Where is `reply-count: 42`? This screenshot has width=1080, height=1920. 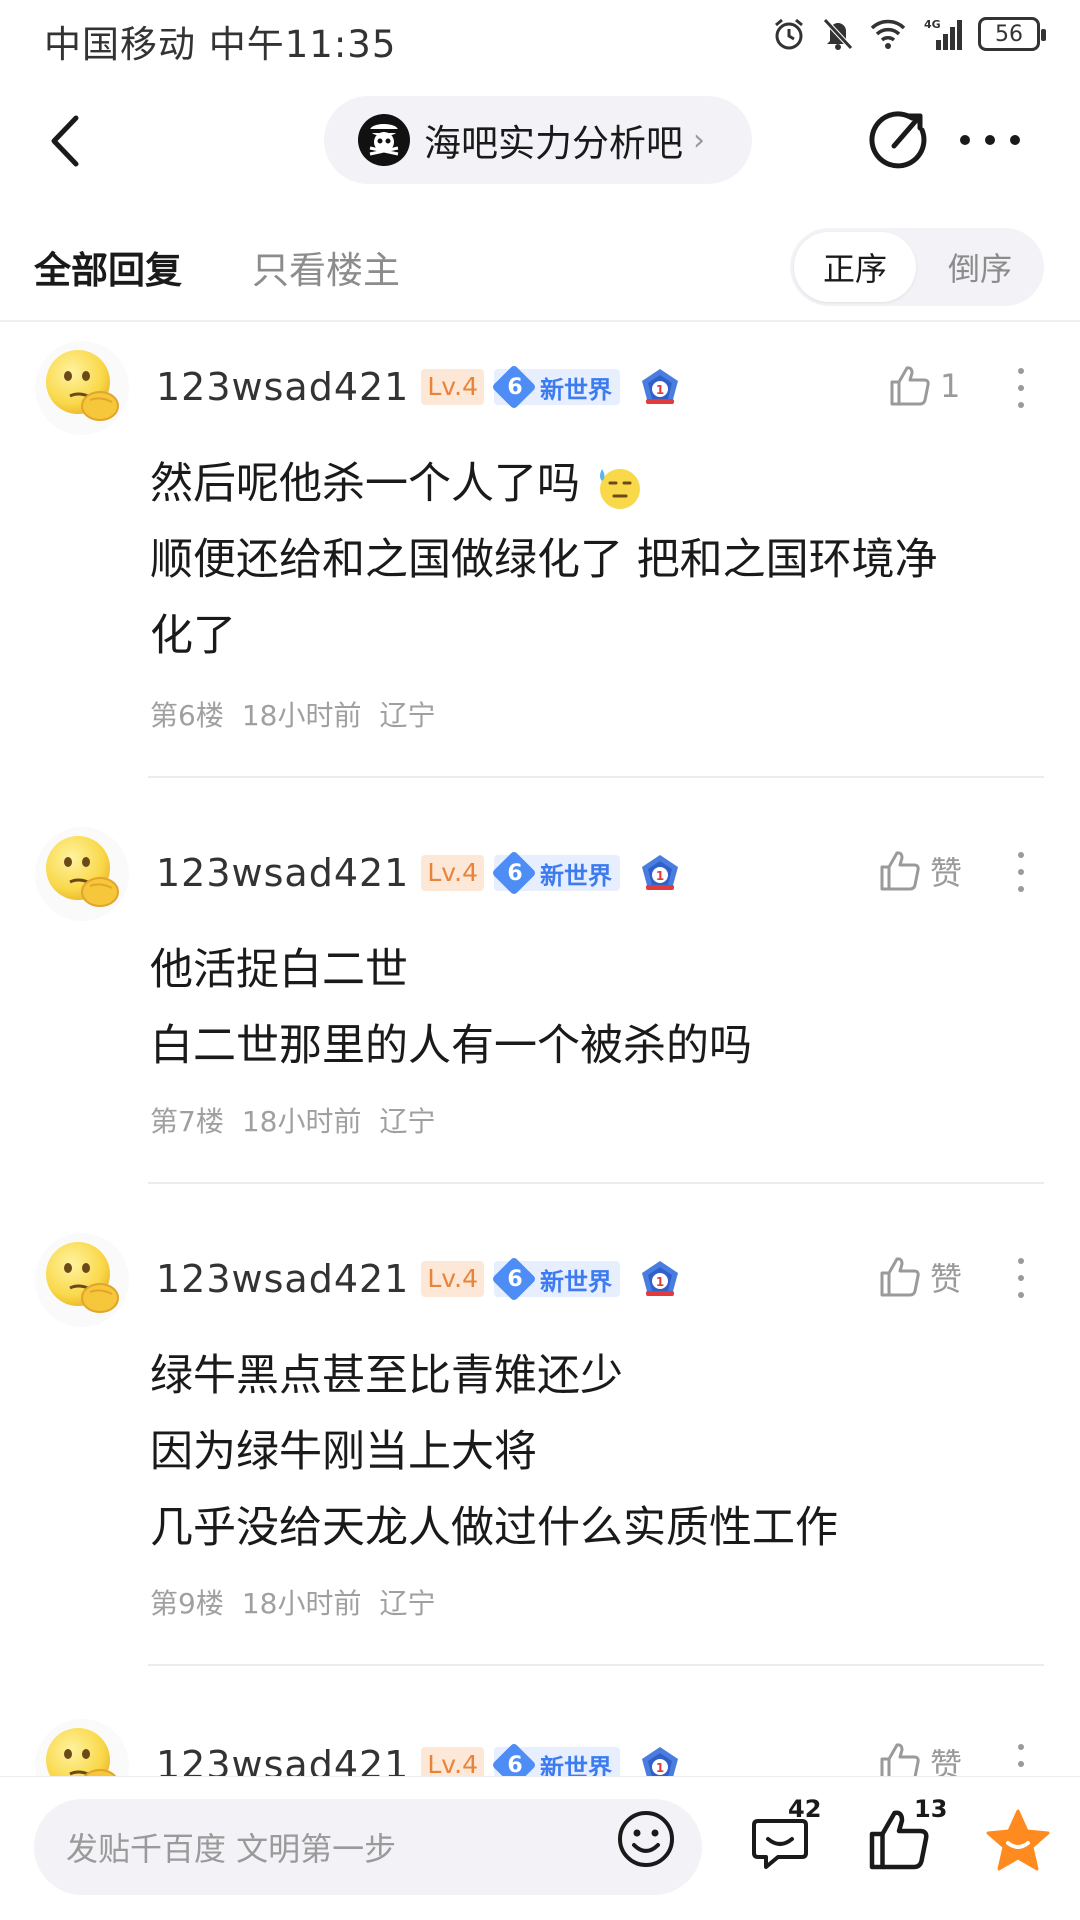 reply-count: 42 is located at coordinates (805, 1809).